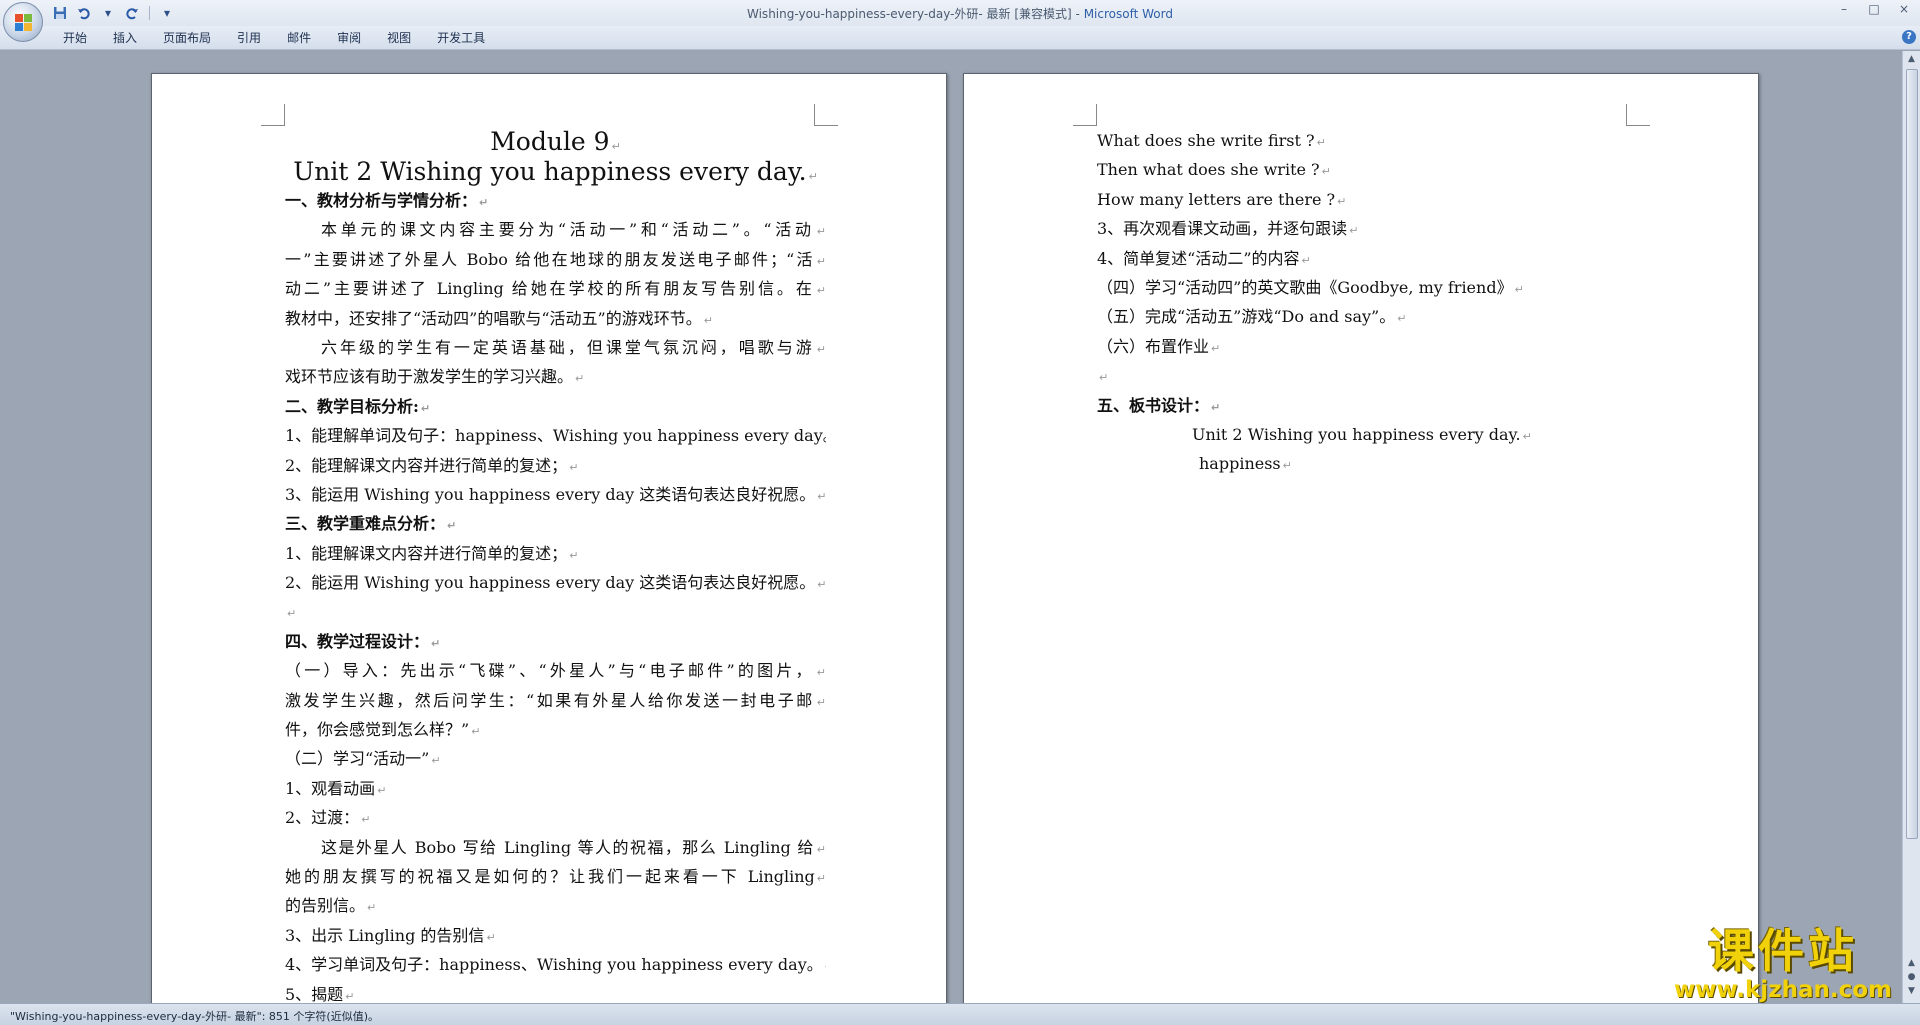  I want to click on ribbon-tab-5: 审阅, so click(349, 38).